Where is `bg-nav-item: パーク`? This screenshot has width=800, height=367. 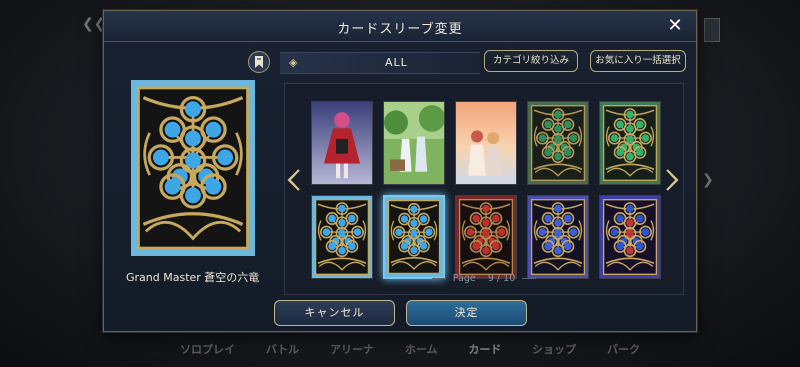
bg-nav-item: パーク is located at coordinates (623, 349).